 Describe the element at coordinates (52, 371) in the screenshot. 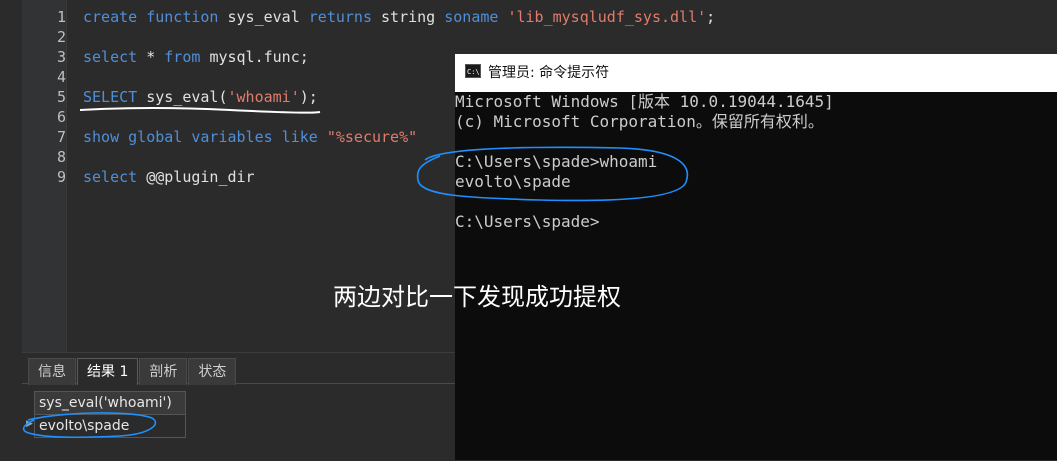

I see `tab-info: 信息` at that location.